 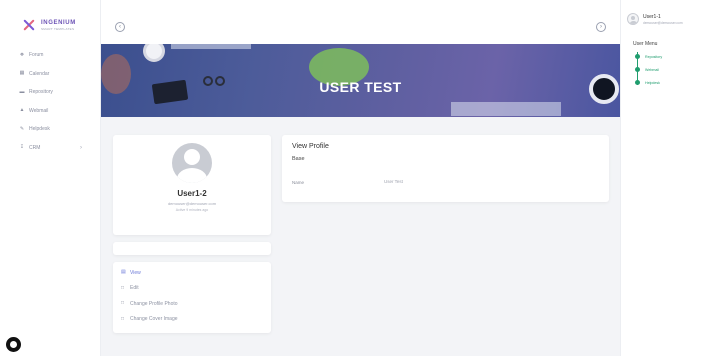 I want to click on wrench-icon: ✎, so click(x=22, y=128).